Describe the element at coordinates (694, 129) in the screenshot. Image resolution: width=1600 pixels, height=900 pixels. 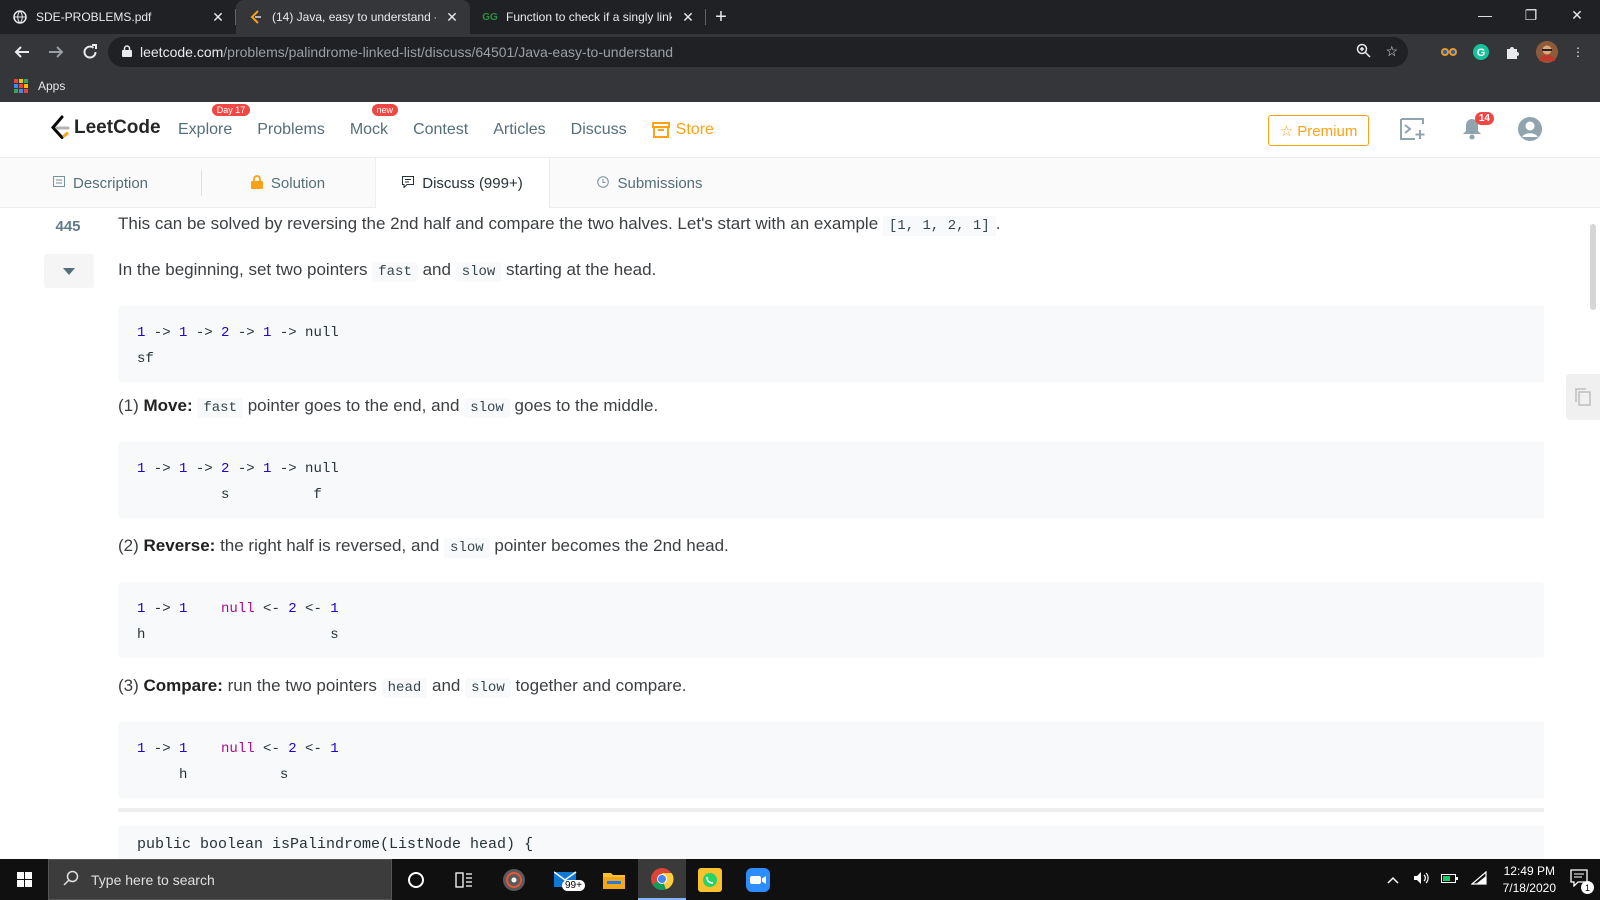
I see `nav-label: Store` at that location.